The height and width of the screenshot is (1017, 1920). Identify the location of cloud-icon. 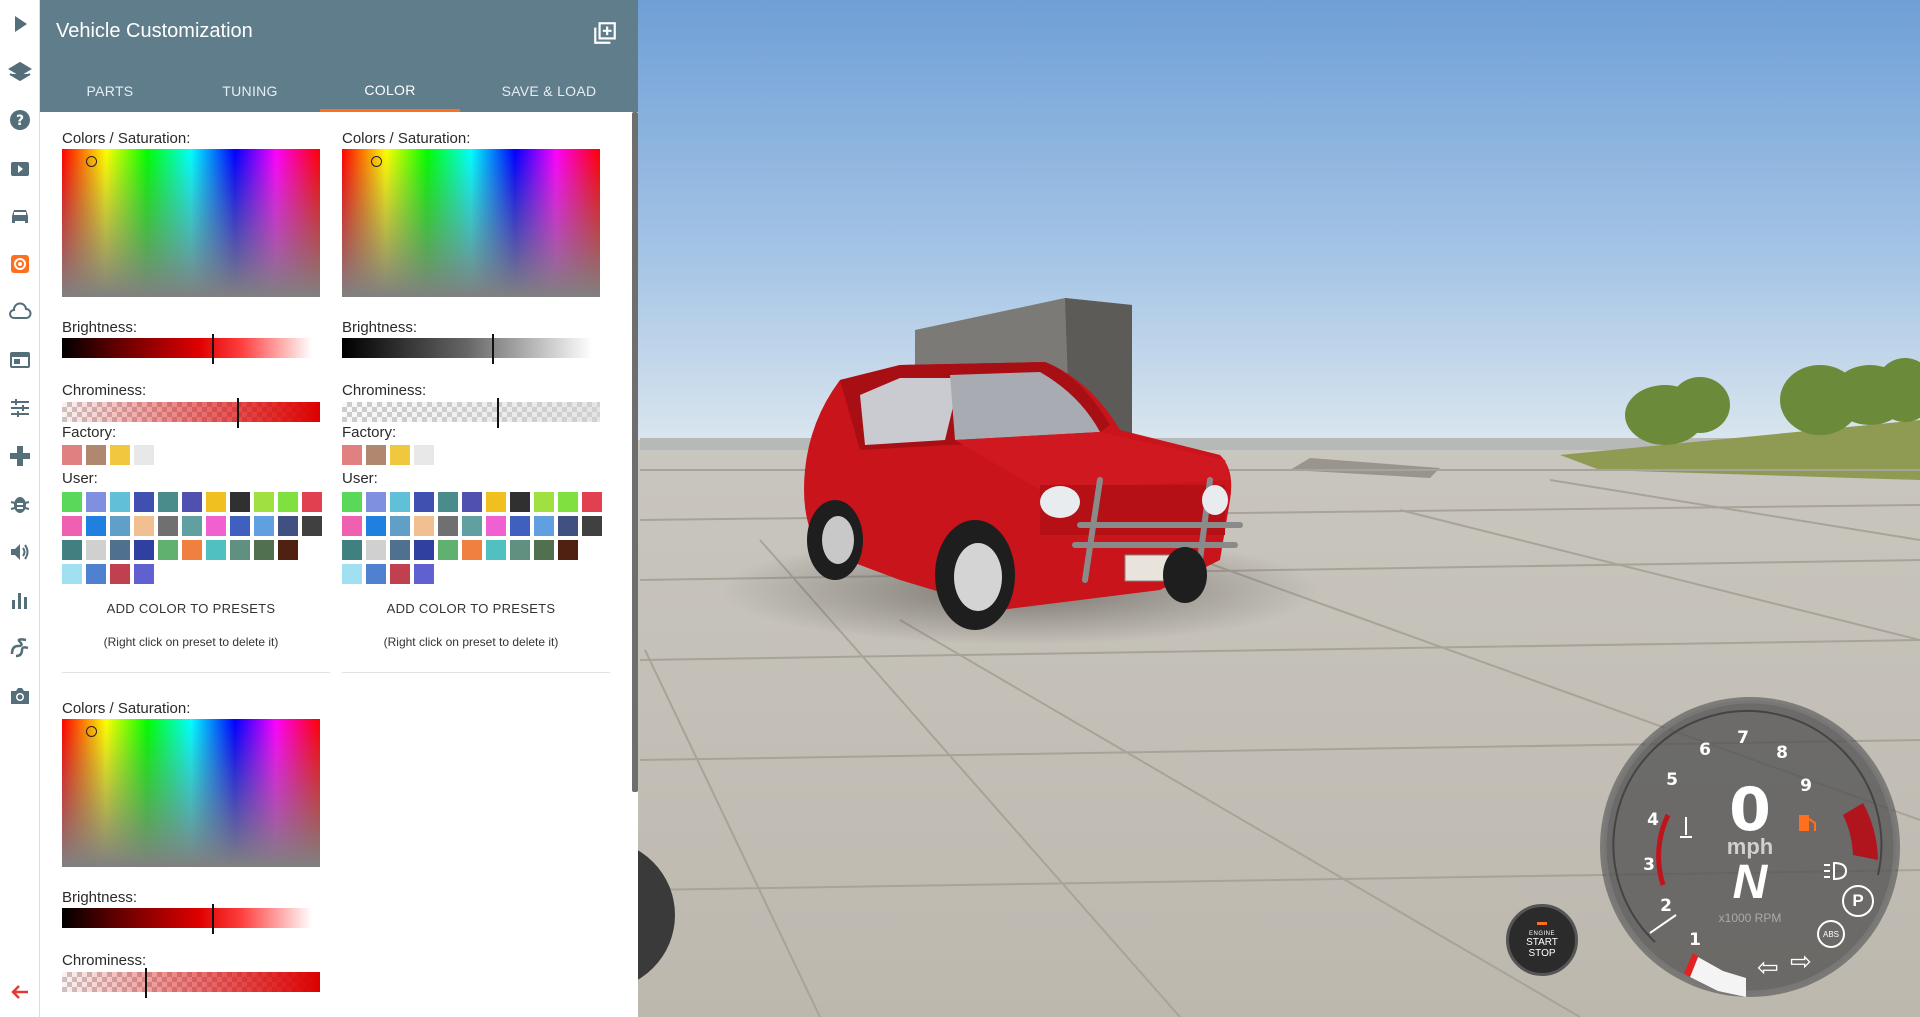
(20, 312).